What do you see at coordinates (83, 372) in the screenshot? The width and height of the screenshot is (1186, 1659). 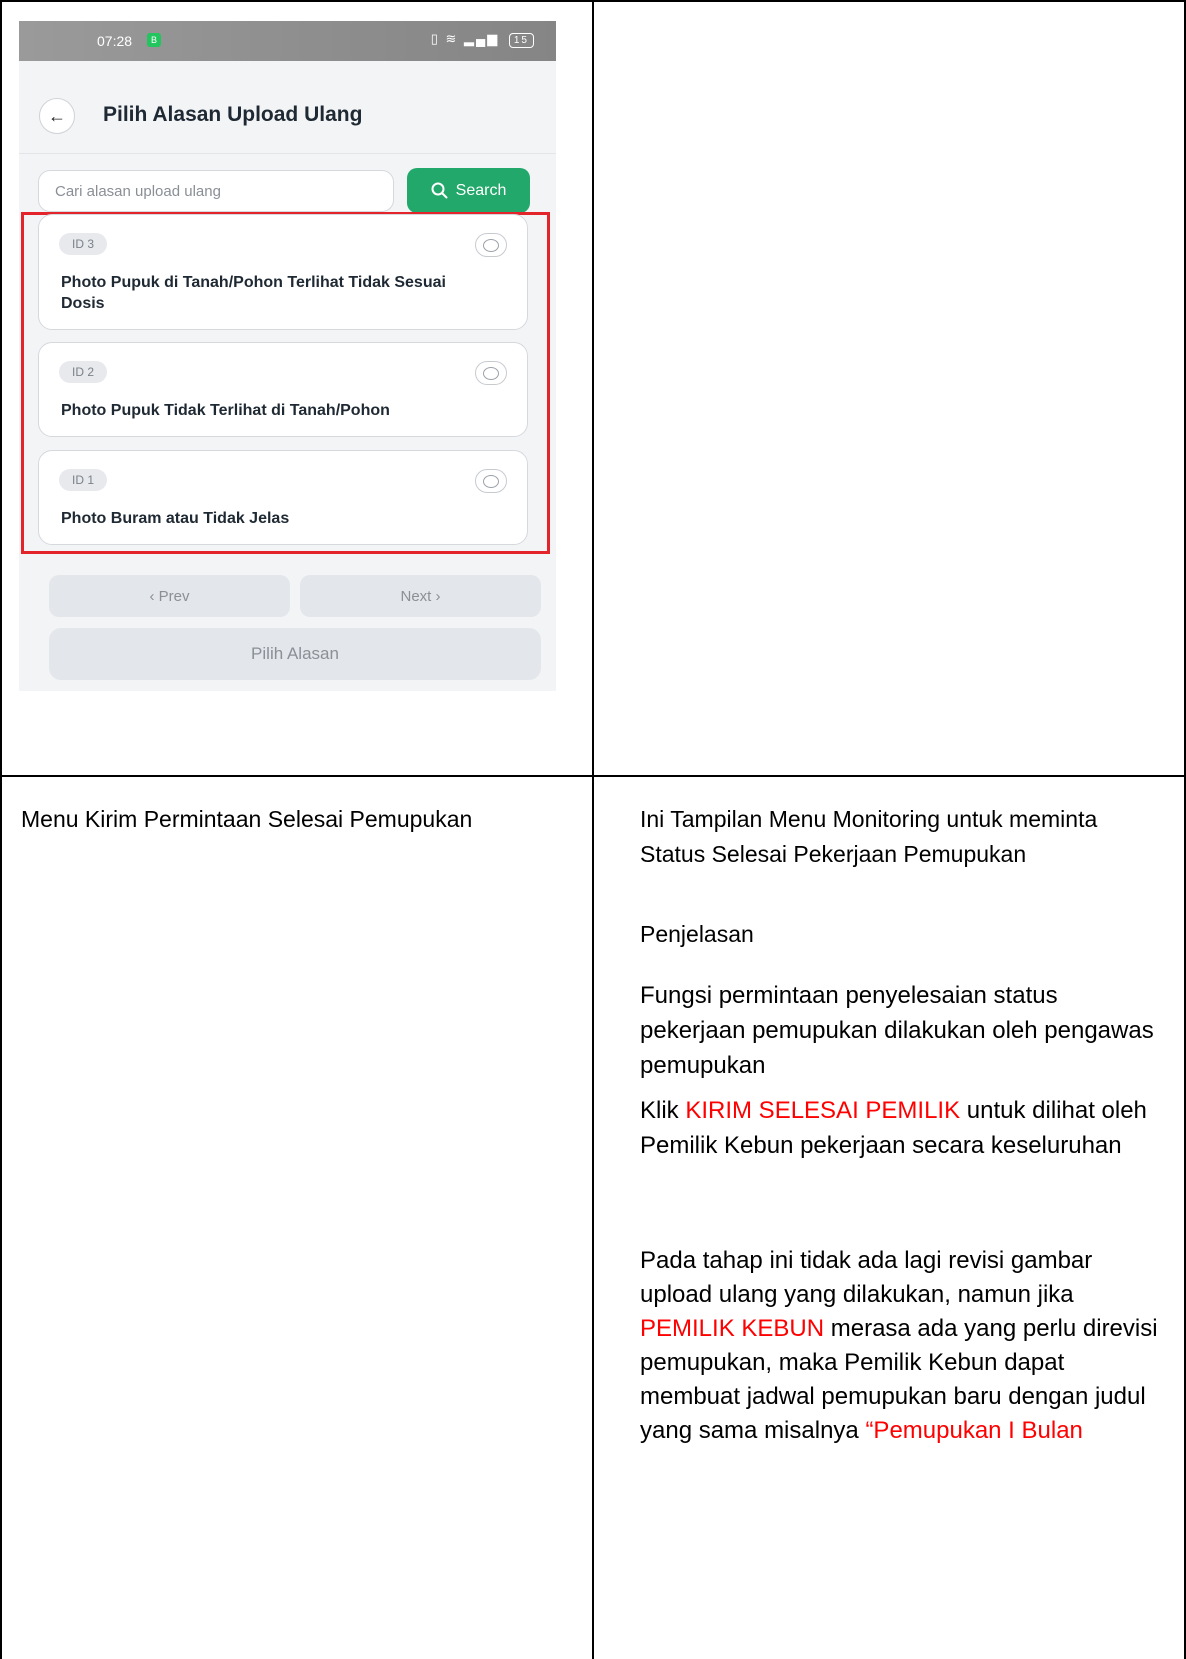 I see `reason-id-badge: ID 2` at bounding box center [83, 372].